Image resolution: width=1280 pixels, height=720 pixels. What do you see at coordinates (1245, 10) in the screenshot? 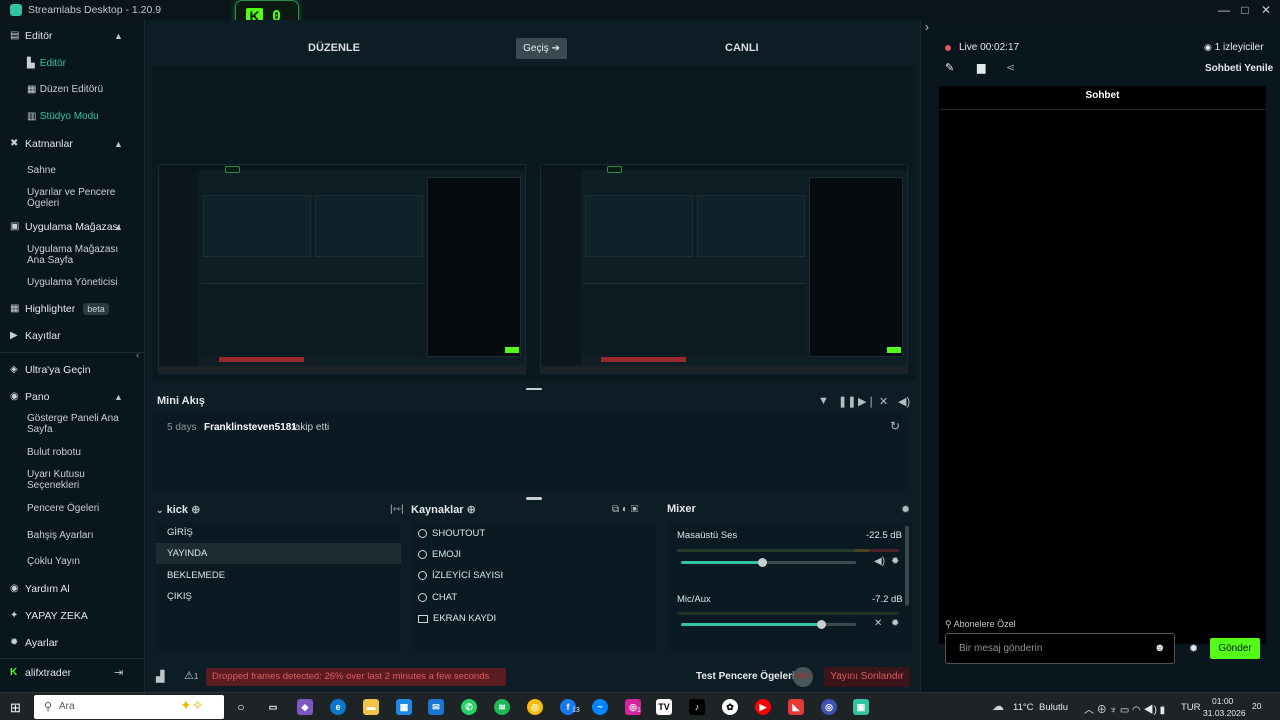
I see `maximize-button: □` at bounding box center [1245, 10].